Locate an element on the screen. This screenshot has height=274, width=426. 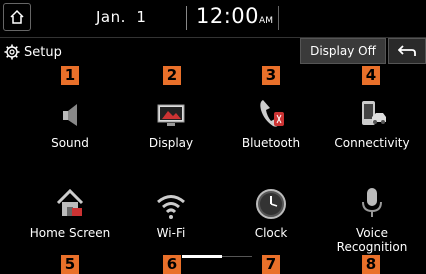
microphone-icon is located at coordinates (372, 202).